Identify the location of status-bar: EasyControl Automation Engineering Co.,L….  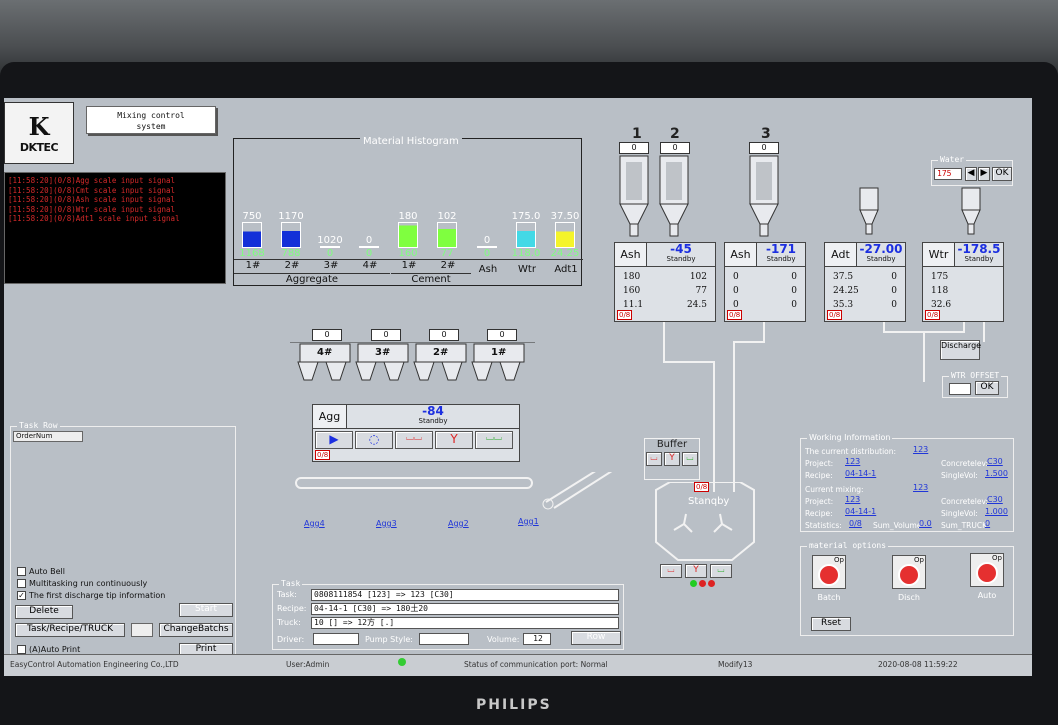
(518, 665).